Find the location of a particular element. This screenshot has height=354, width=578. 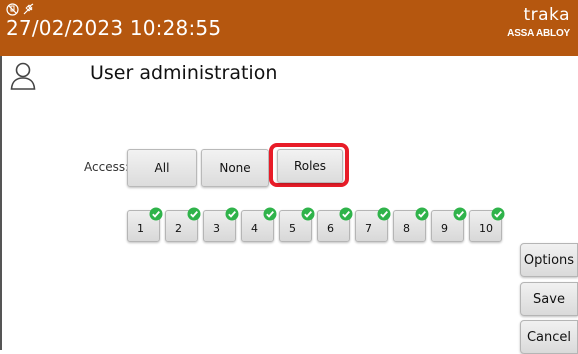

logo-main: traka is located at coordinates (546, 15).